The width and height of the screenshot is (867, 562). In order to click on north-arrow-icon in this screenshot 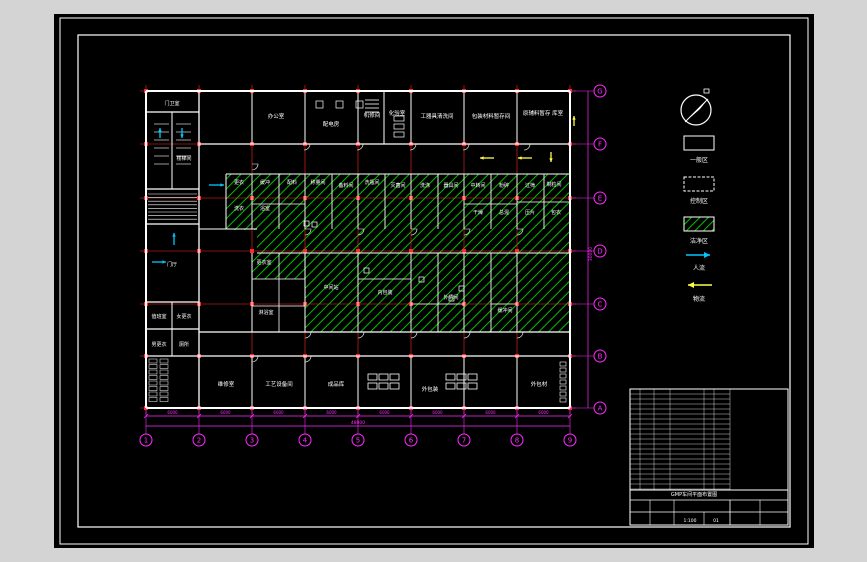, I will do `click(696, 107)`.